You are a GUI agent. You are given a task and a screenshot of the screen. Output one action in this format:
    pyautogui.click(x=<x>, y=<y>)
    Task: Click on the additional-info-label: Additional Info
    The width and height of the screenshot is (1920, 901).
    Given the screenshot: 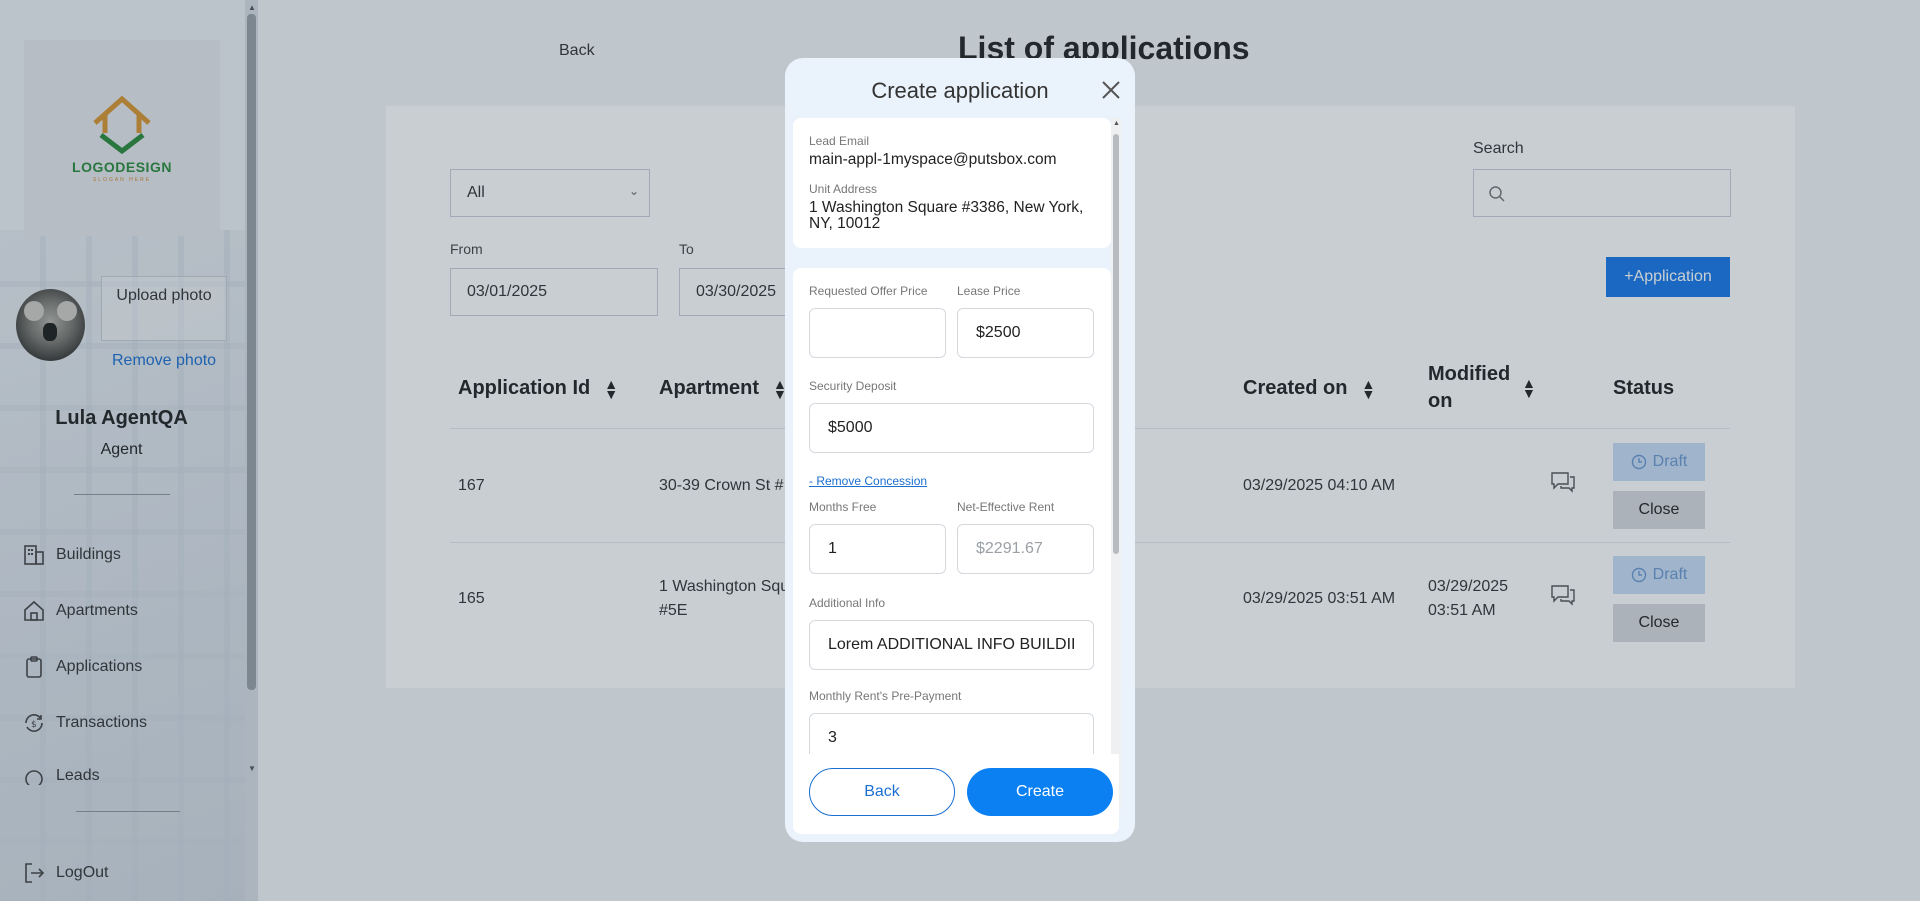 What is the action you would take?
    pyautogui.click(x=847, y=603)
    